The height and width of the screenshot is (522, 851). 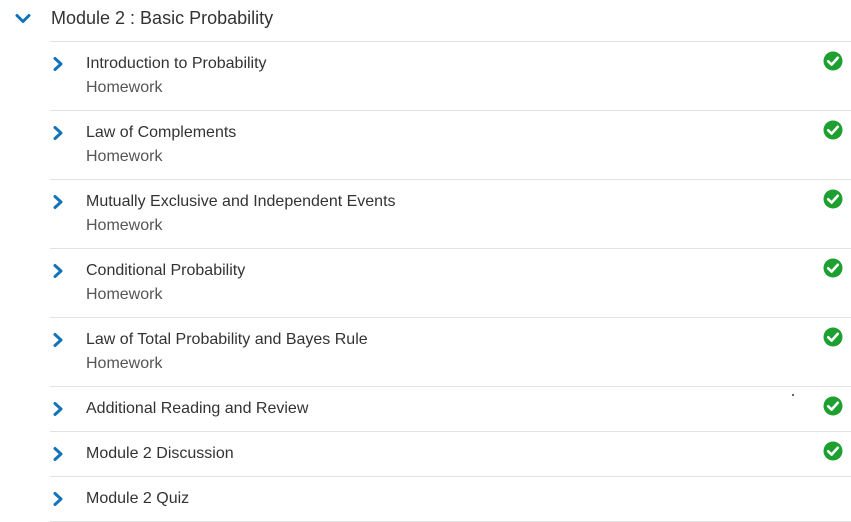 What do you see at coordinates (450, 499) in the screenshot?
I see `module-item: Module 2 Quiz` at bounding box center [450, 499].